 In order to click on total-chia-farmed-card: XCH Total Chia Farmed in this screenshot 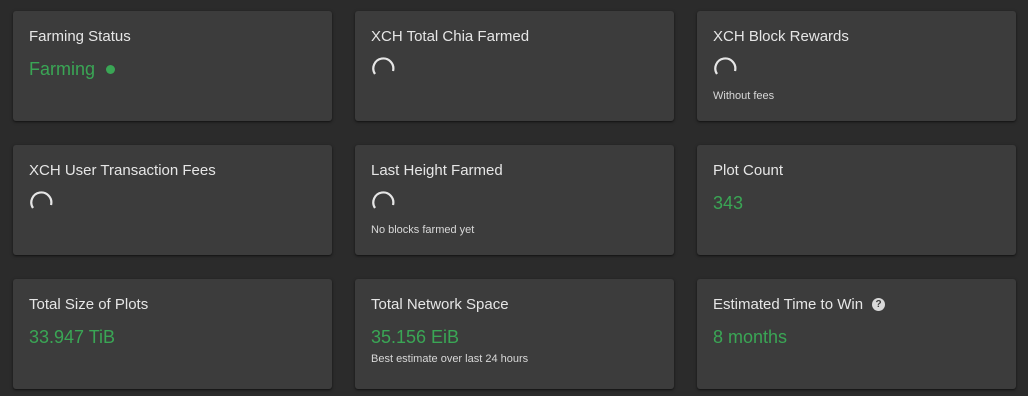, I will do `click(514, 66)`.